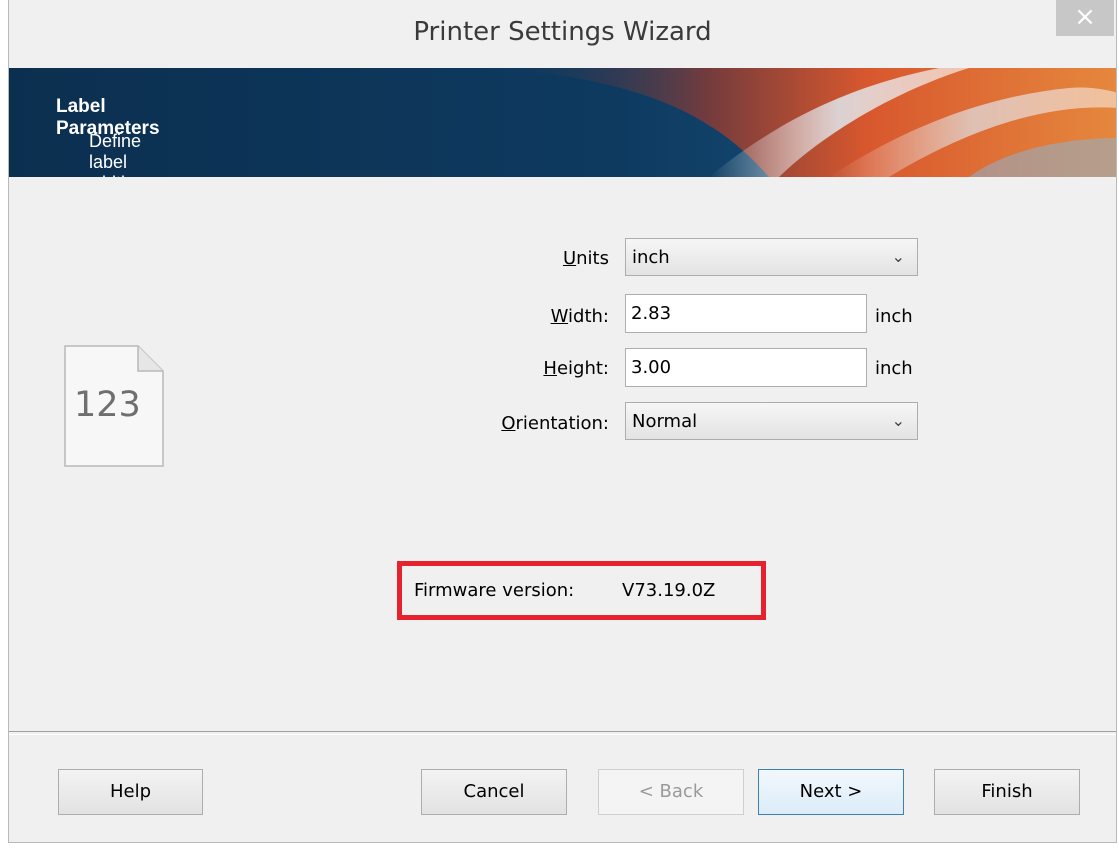  I want to click on width-unit: inch, so click(894, 316).